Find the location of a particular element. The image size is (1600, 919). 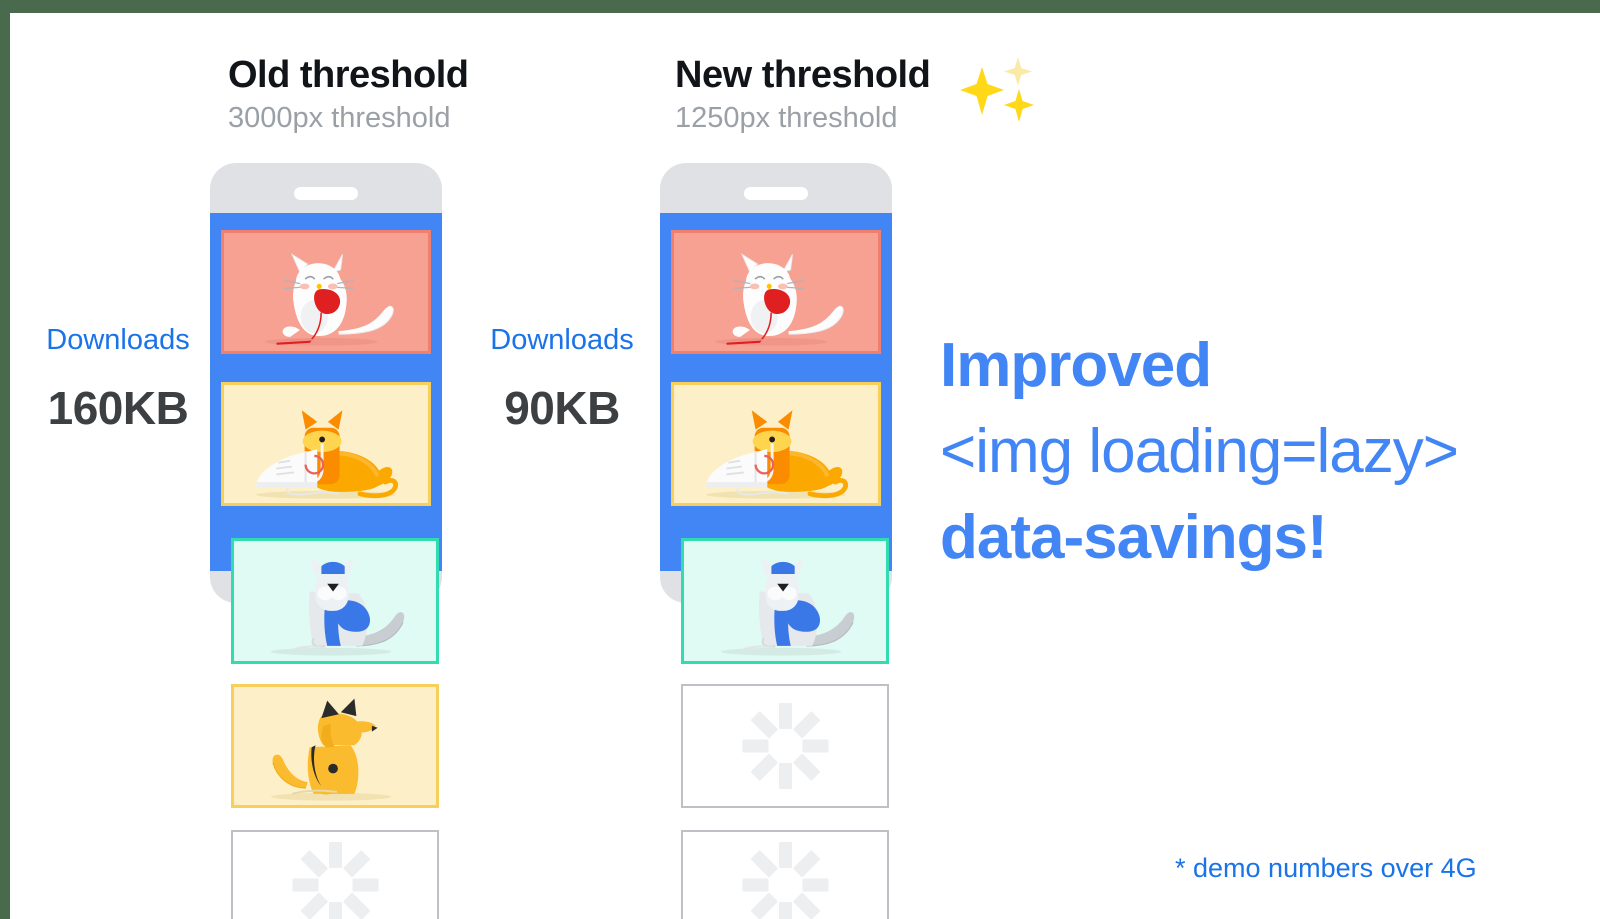

headline-line-1: Improved is located at coordinates (1076, 365).